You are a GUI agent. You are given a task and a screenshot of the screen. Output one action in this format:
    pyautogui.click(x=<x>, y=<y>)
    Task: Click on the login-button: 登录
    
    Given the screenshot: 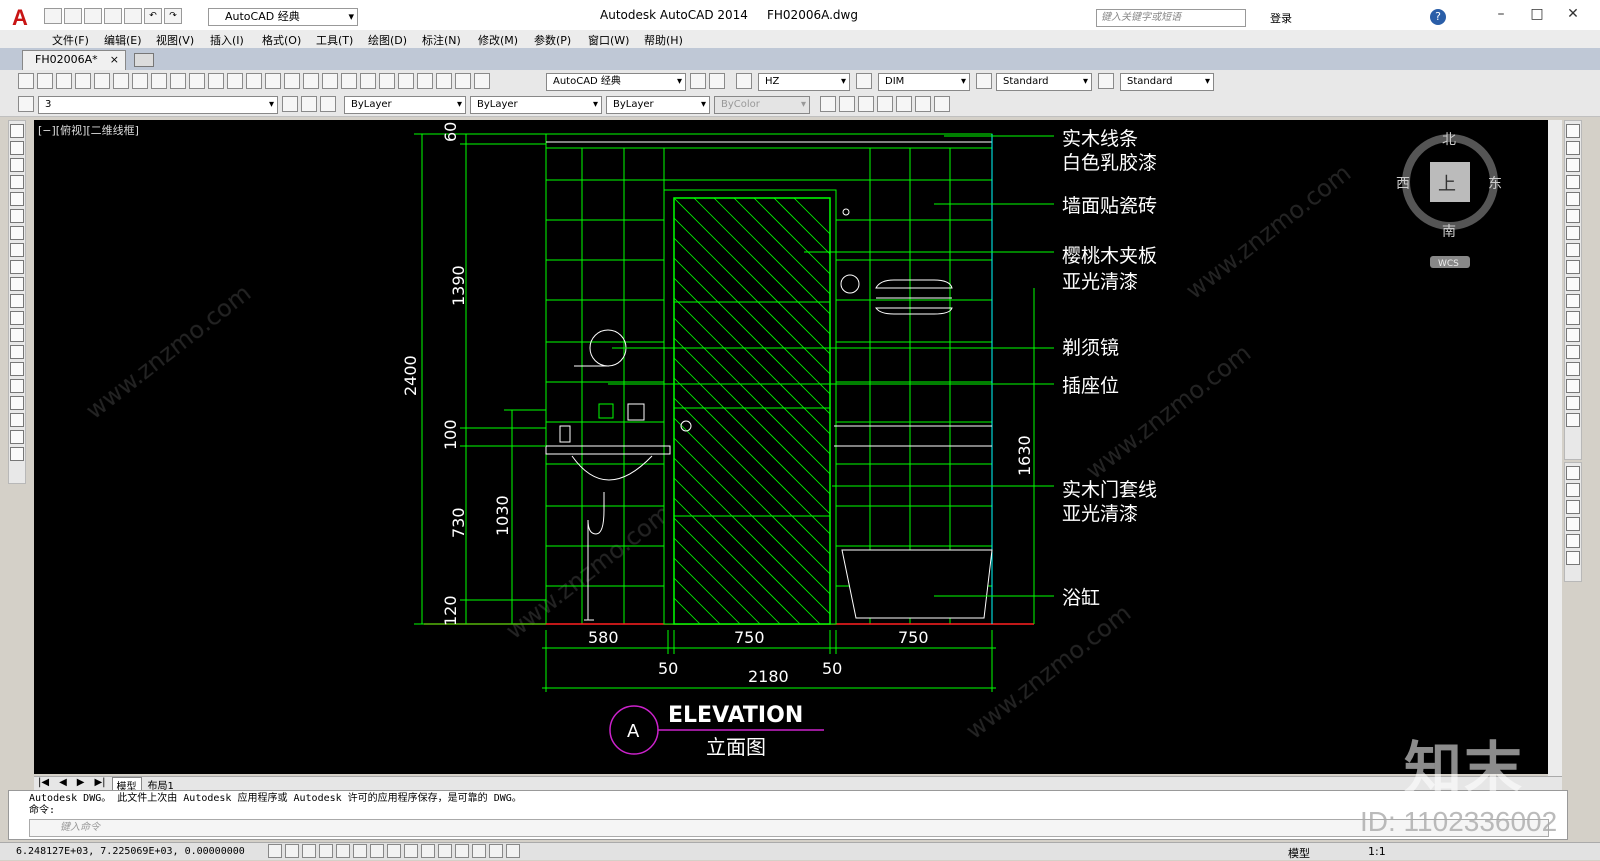 What is the action you would take?
    pyautogui.click(x=1281, y=18)
    